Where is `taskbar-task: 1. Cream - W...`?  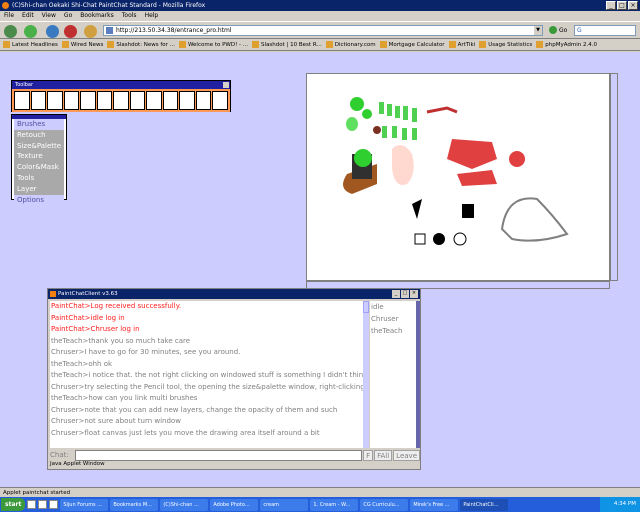 taskbar-task: 1. Cream - W... is located at coordinates (334, 504).